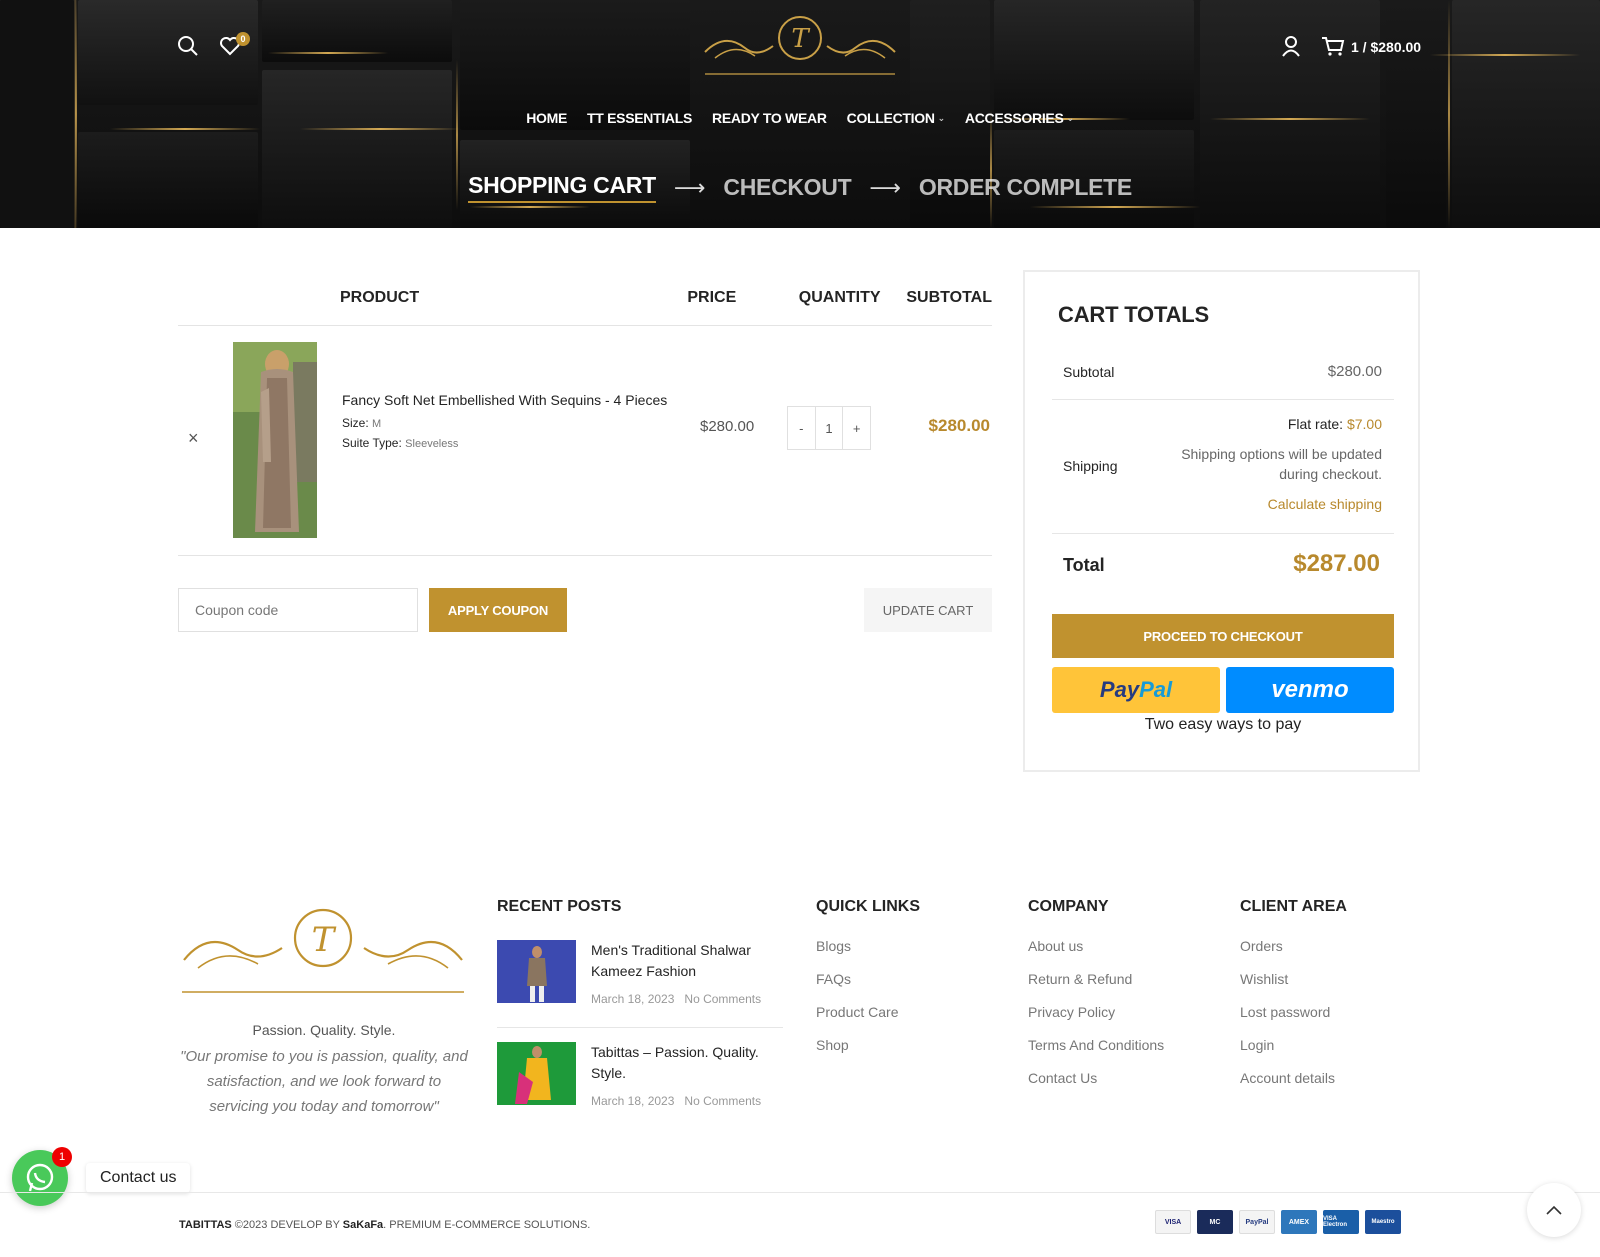  What do you see at coordinates (1084, 565) in the screenshot?
I see `total-label: Total` at bounding box center [1084, 565].